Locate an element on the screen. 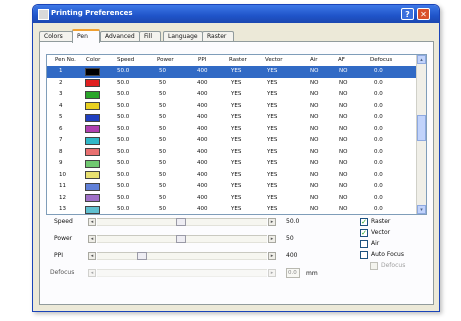 This screenshot has height=321, width=461. tab-pen: Pen is located at coordinates (86, 36).